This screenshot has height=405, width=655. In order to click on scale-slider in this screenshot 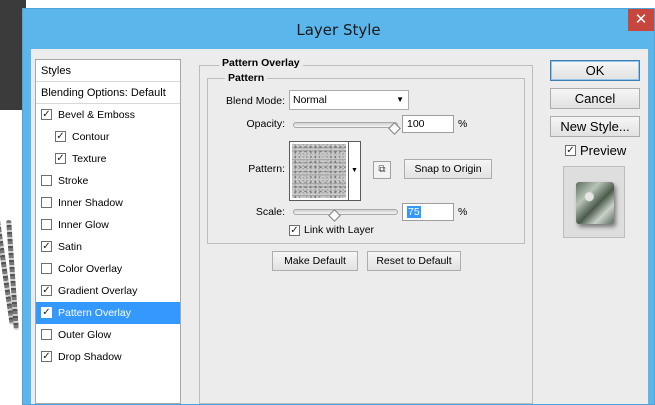, I will do `click(345, 215)`.